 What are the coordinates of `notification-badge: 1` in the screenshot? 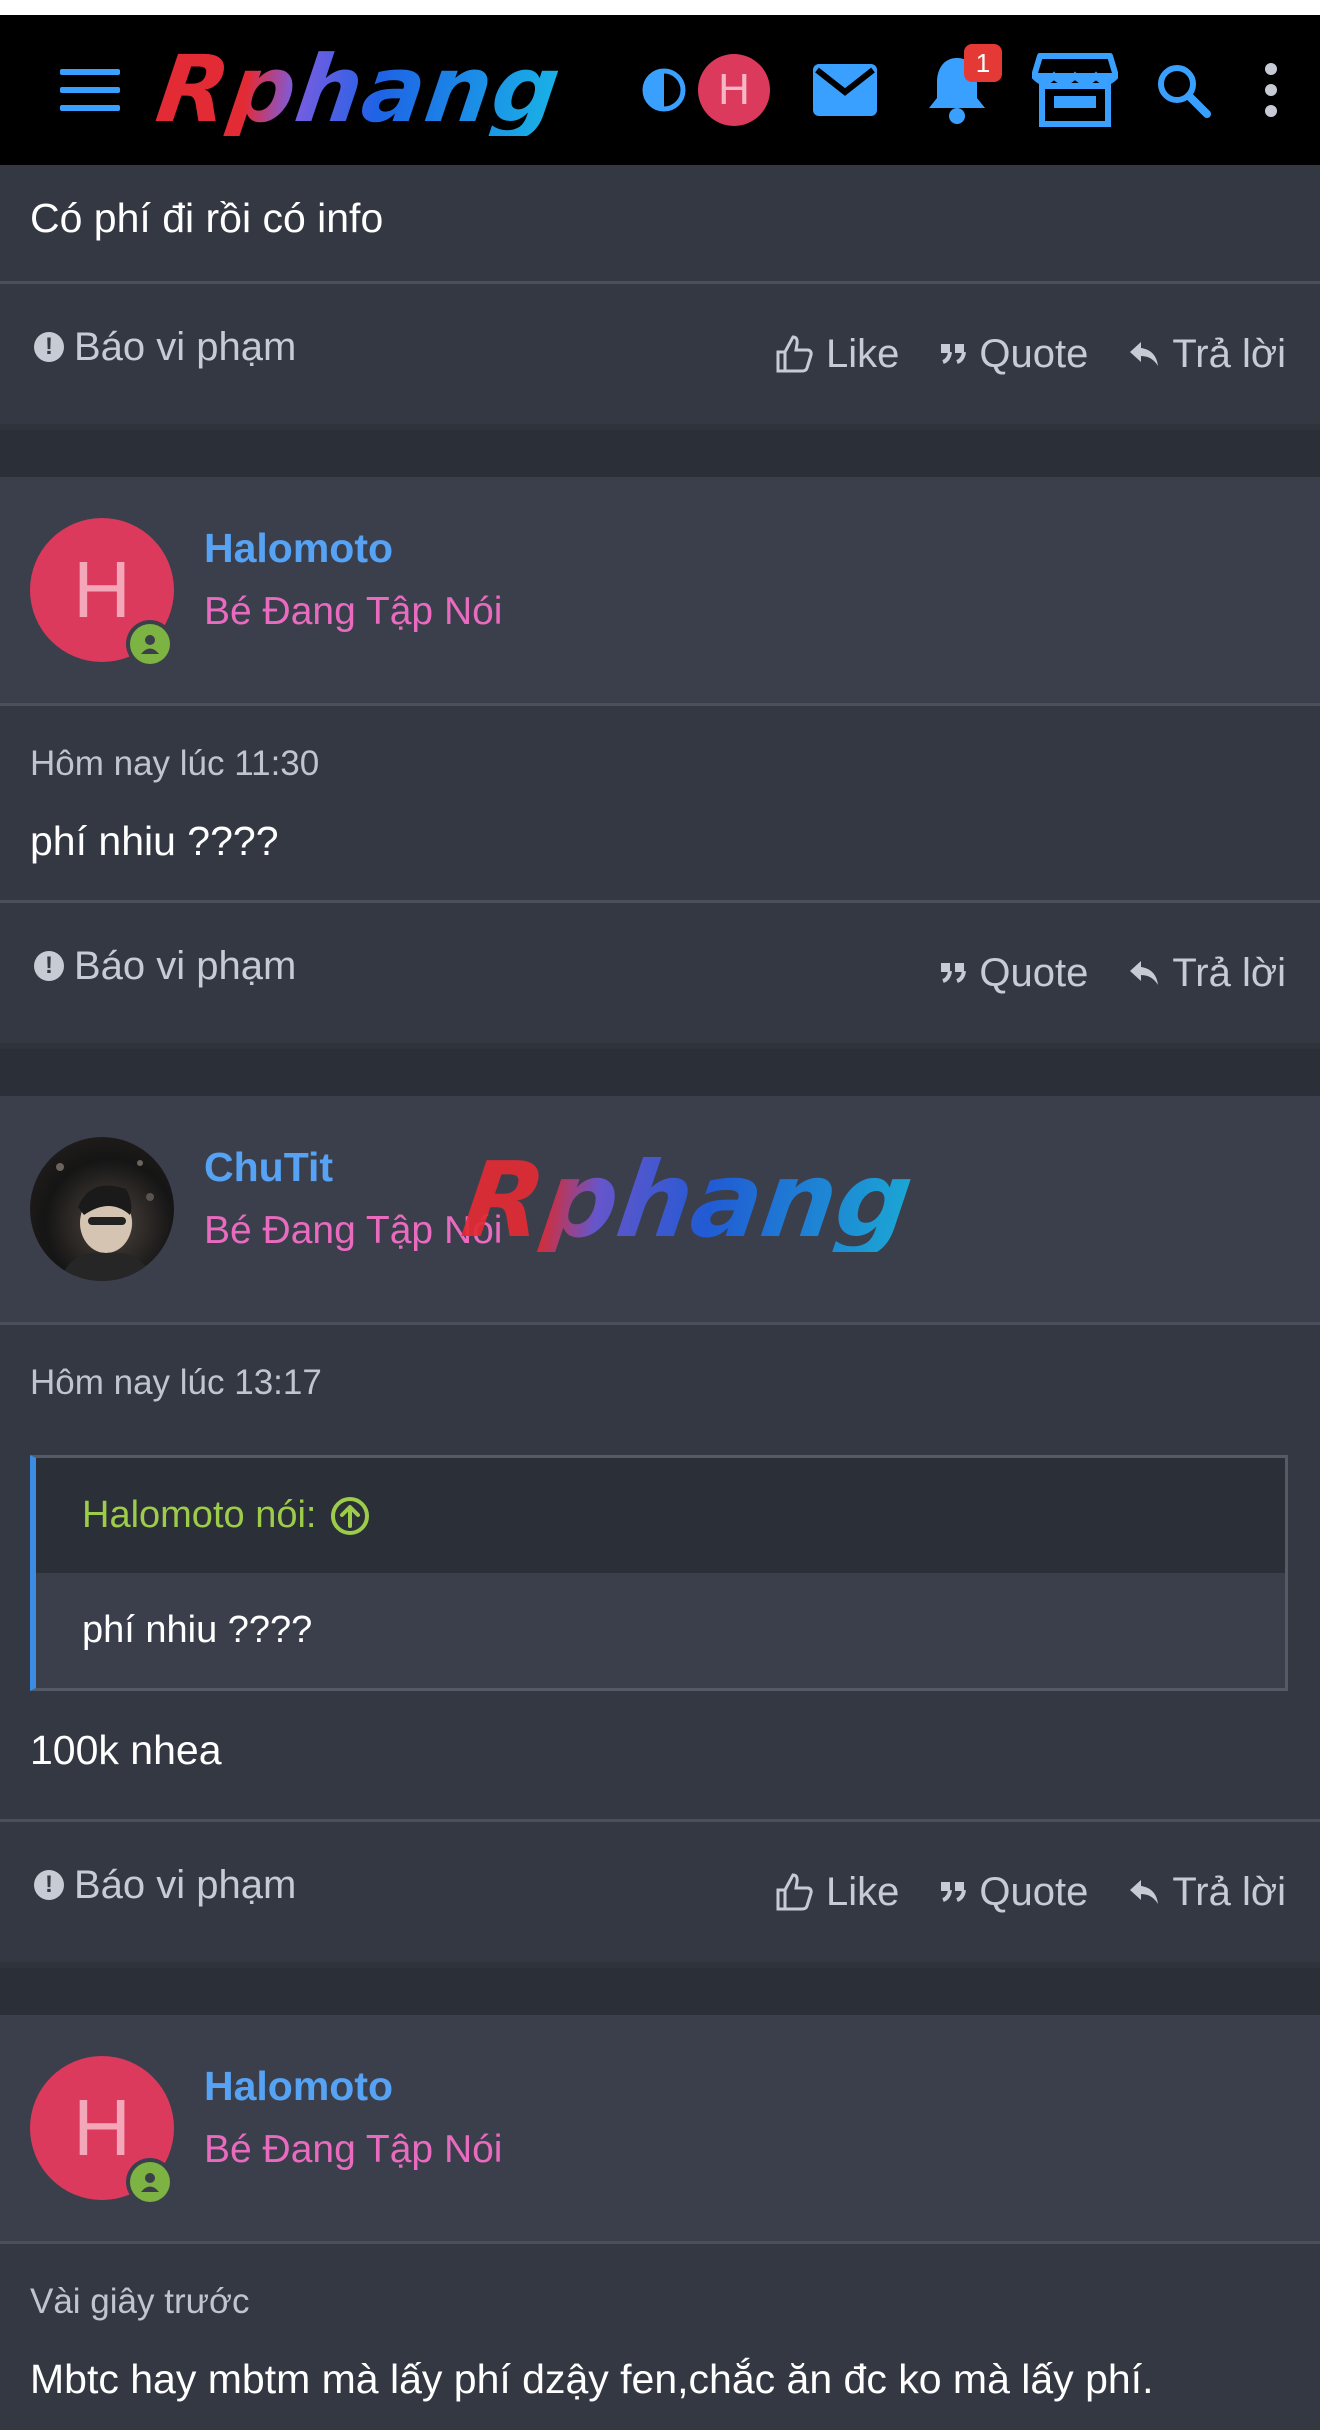 It's located at (983, 63).